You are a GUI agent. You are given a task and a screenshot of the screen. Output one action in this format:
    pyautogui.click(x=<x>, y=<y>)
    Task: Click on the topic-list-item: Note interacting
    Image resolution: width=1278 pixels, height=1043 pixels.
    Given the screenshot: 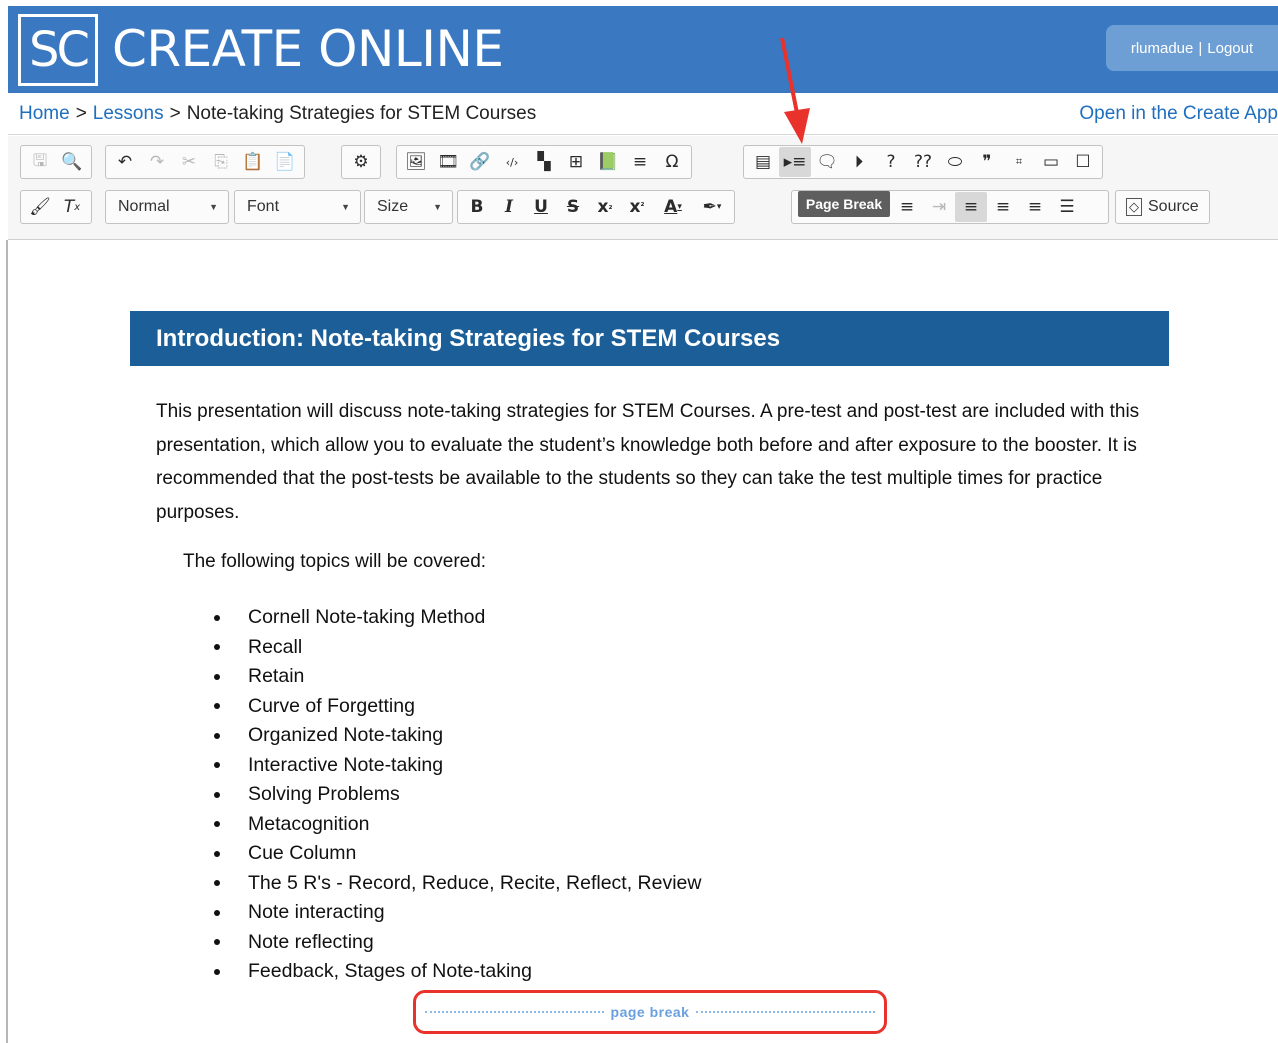 What is the action you would take?
    pyautogui.click(x=455, y=913)
    